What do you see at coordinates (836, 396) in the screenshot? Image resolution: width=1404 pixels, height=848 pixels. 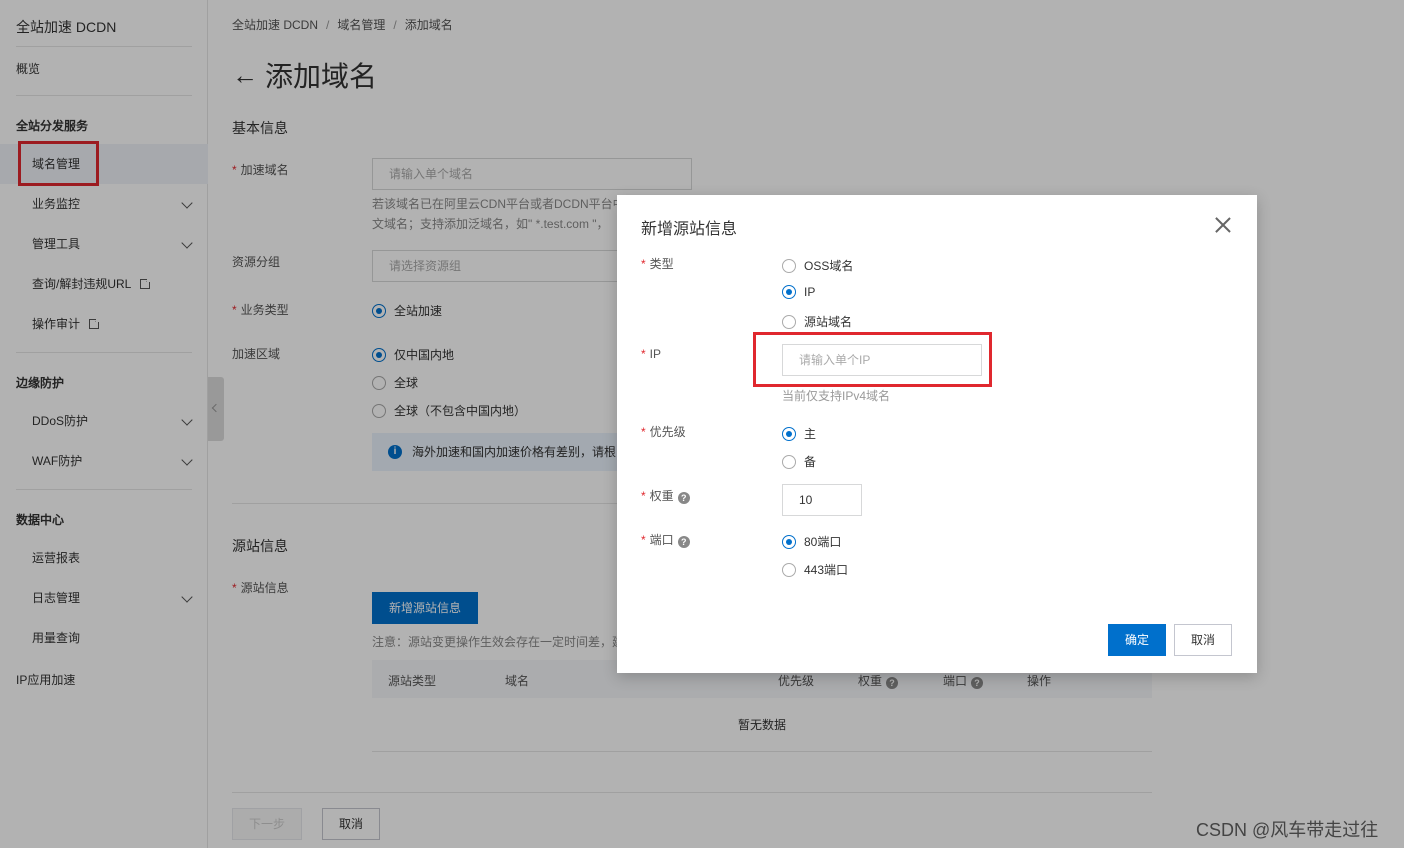 I see `ip-hint: 当前仅支持IPv4域名` at bounding box center [836, 396].